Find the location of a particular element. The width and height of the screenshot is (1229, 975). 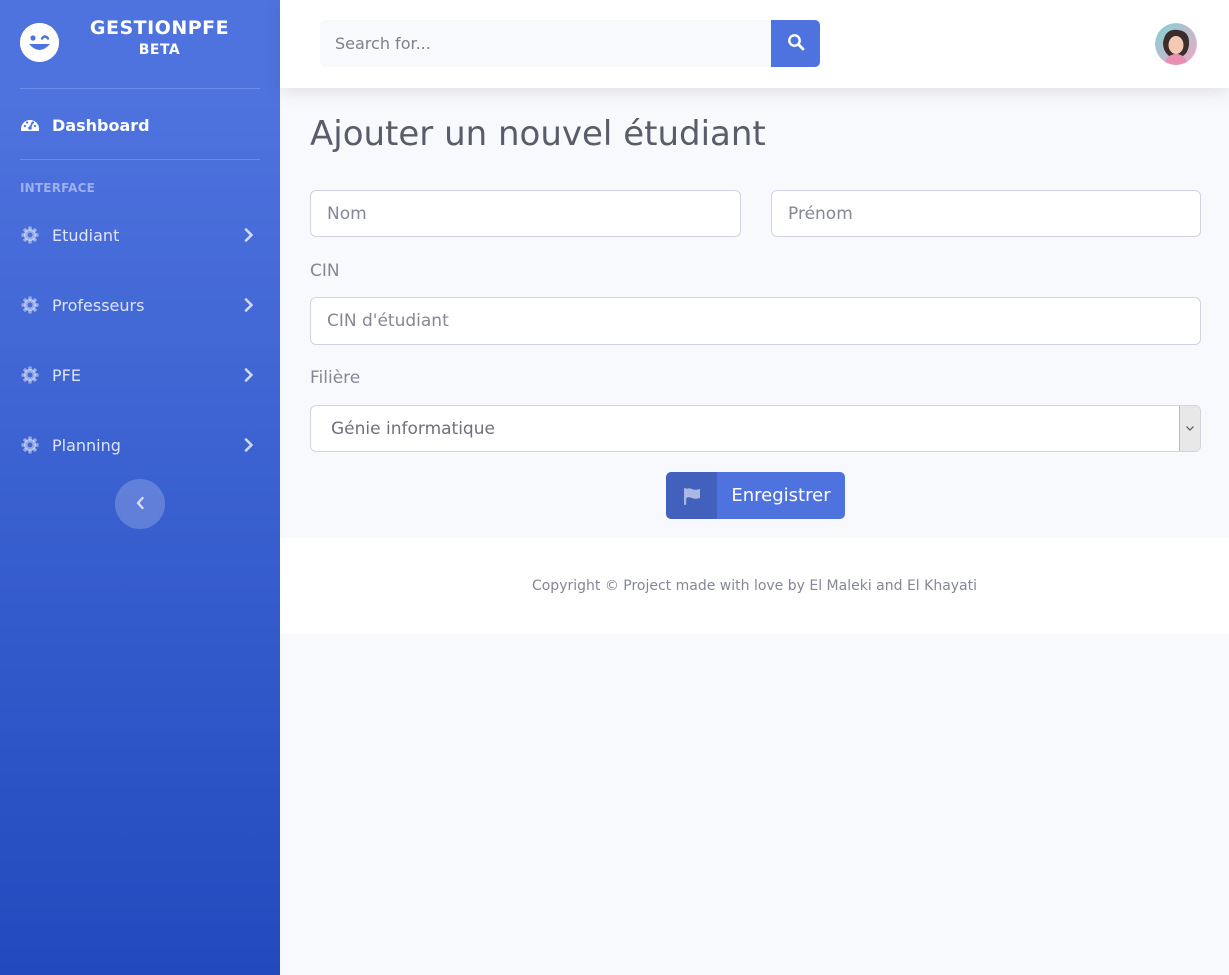

sidebar-item-label: Etudiant is located at coordinates (86, 235).